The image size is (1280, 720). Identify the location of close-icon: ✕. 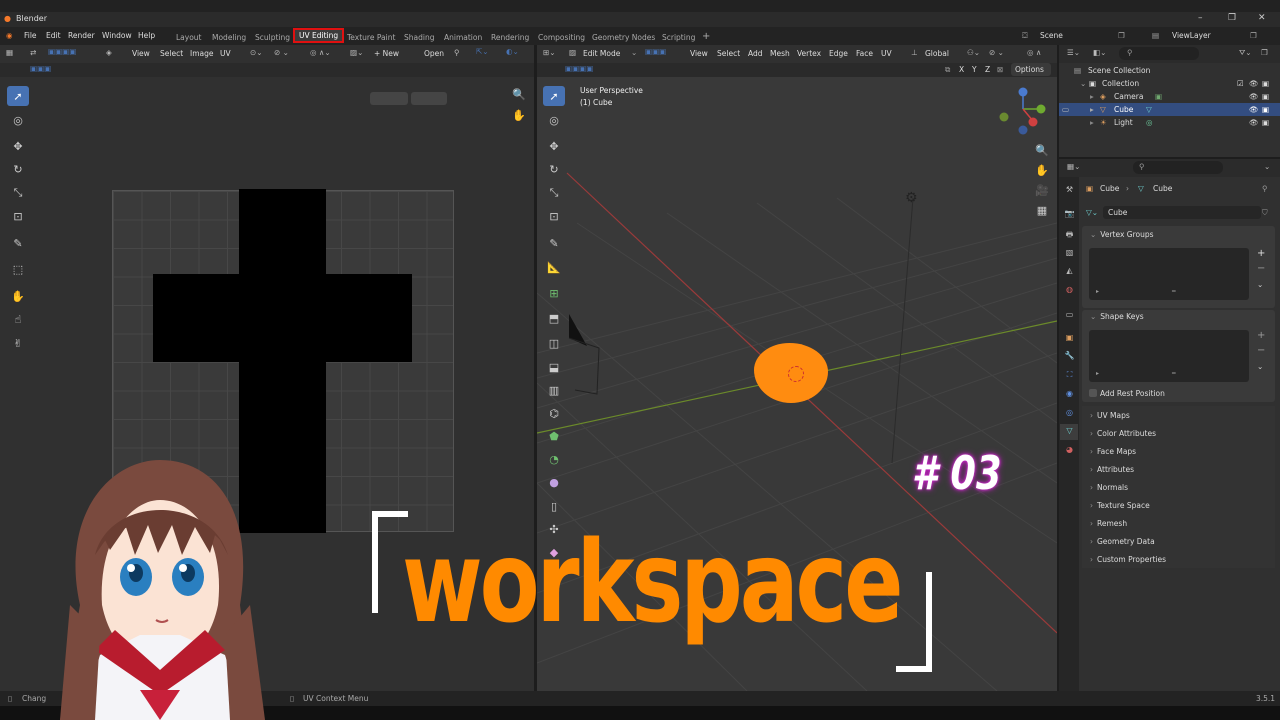
(1262, 18).